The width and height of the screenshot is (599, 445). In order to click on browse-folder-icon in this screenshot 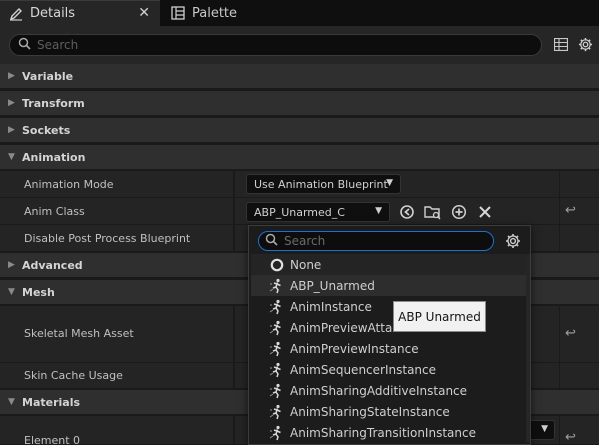, I will do `click(433, 212)`.